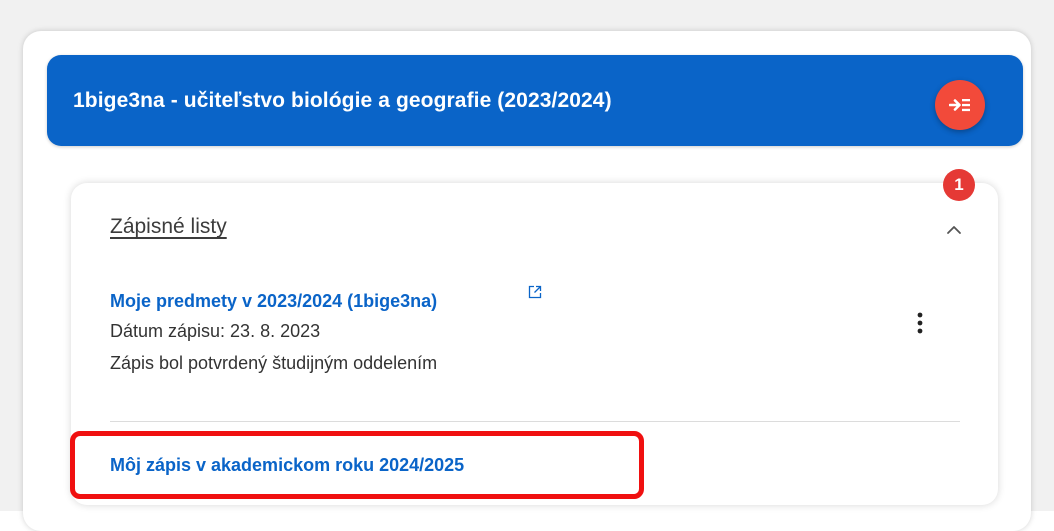 The width and height of the screenshot is (1054, 531). I want to click on enrollment-status: Zápis bol potvrdený študijným oddelením, so click(274, 363).